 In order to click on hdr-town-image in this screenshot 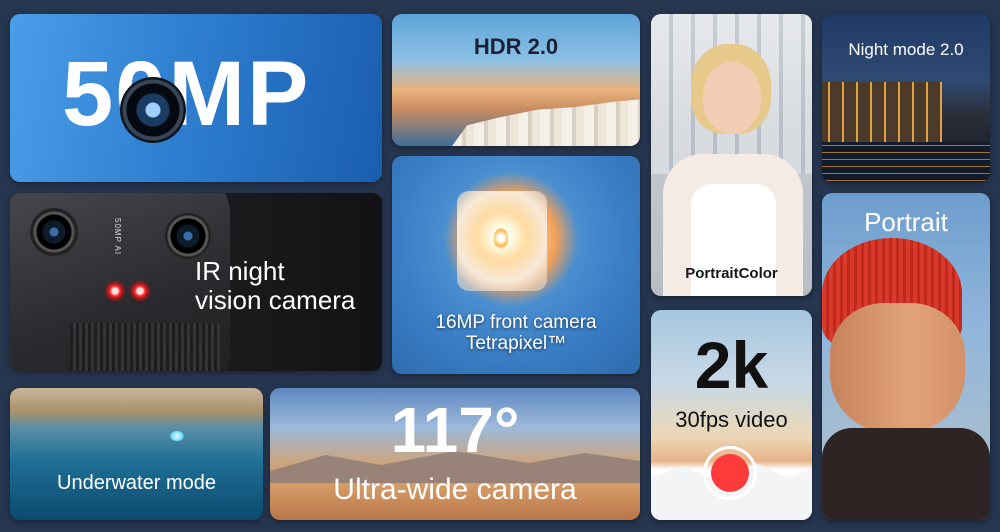, I will do `click(546, 122)`.